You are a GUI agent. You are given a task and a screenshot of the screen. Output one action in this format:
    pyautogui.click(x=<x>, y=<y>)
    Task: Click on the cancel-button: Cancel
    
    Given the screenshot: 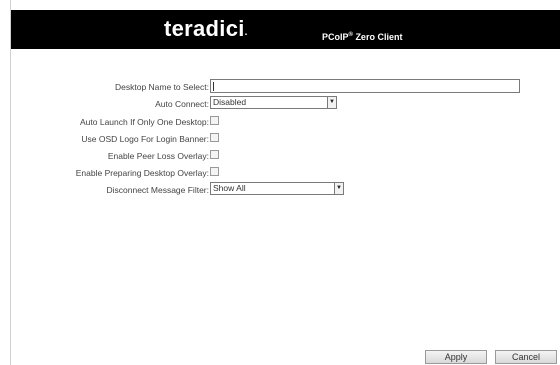 What is the action you would take?
    pyautogui.click(x=526, y=357)
    